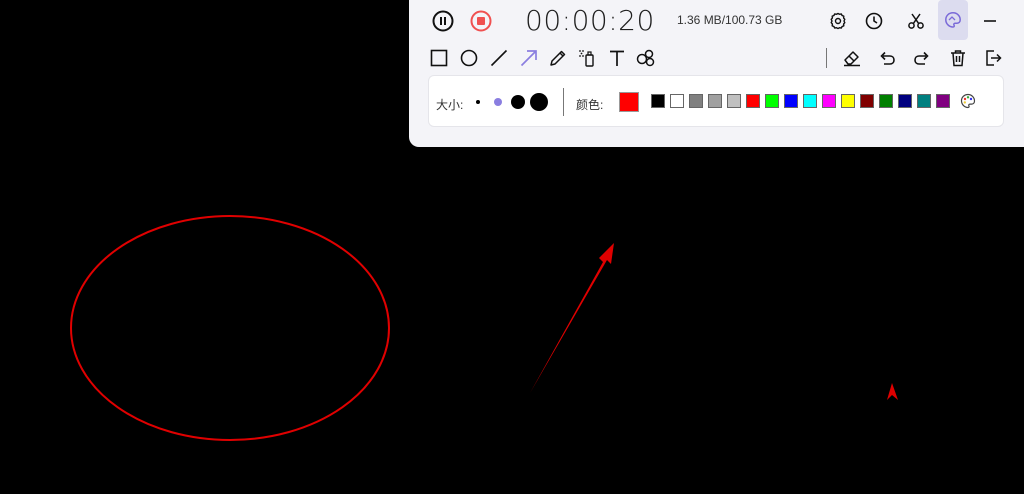 The image size is (1024, 494). I want to click on eraser-tool, so click(852, 58).